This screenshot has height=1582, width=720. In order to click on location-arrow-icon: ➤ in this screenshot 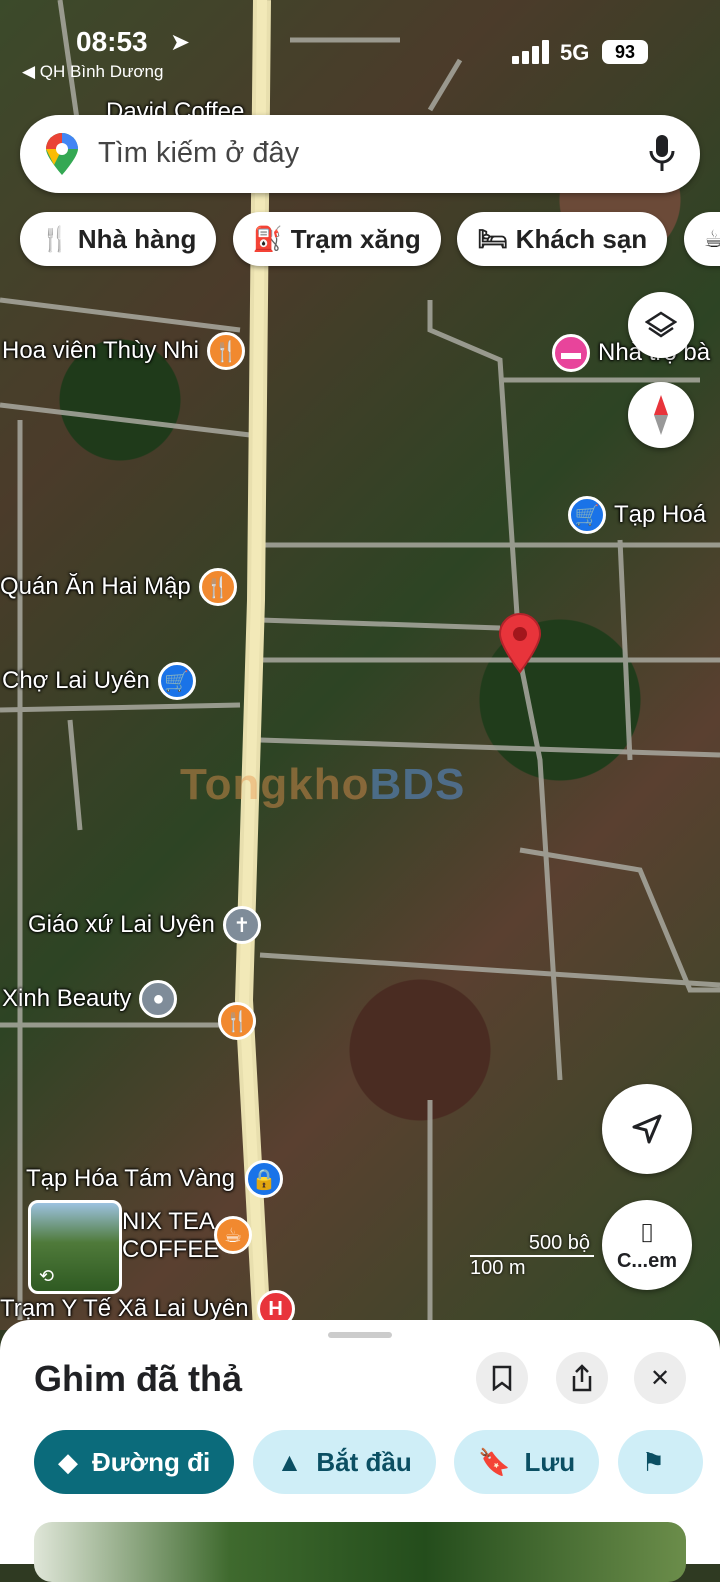, I will do `click(180, 42)`.